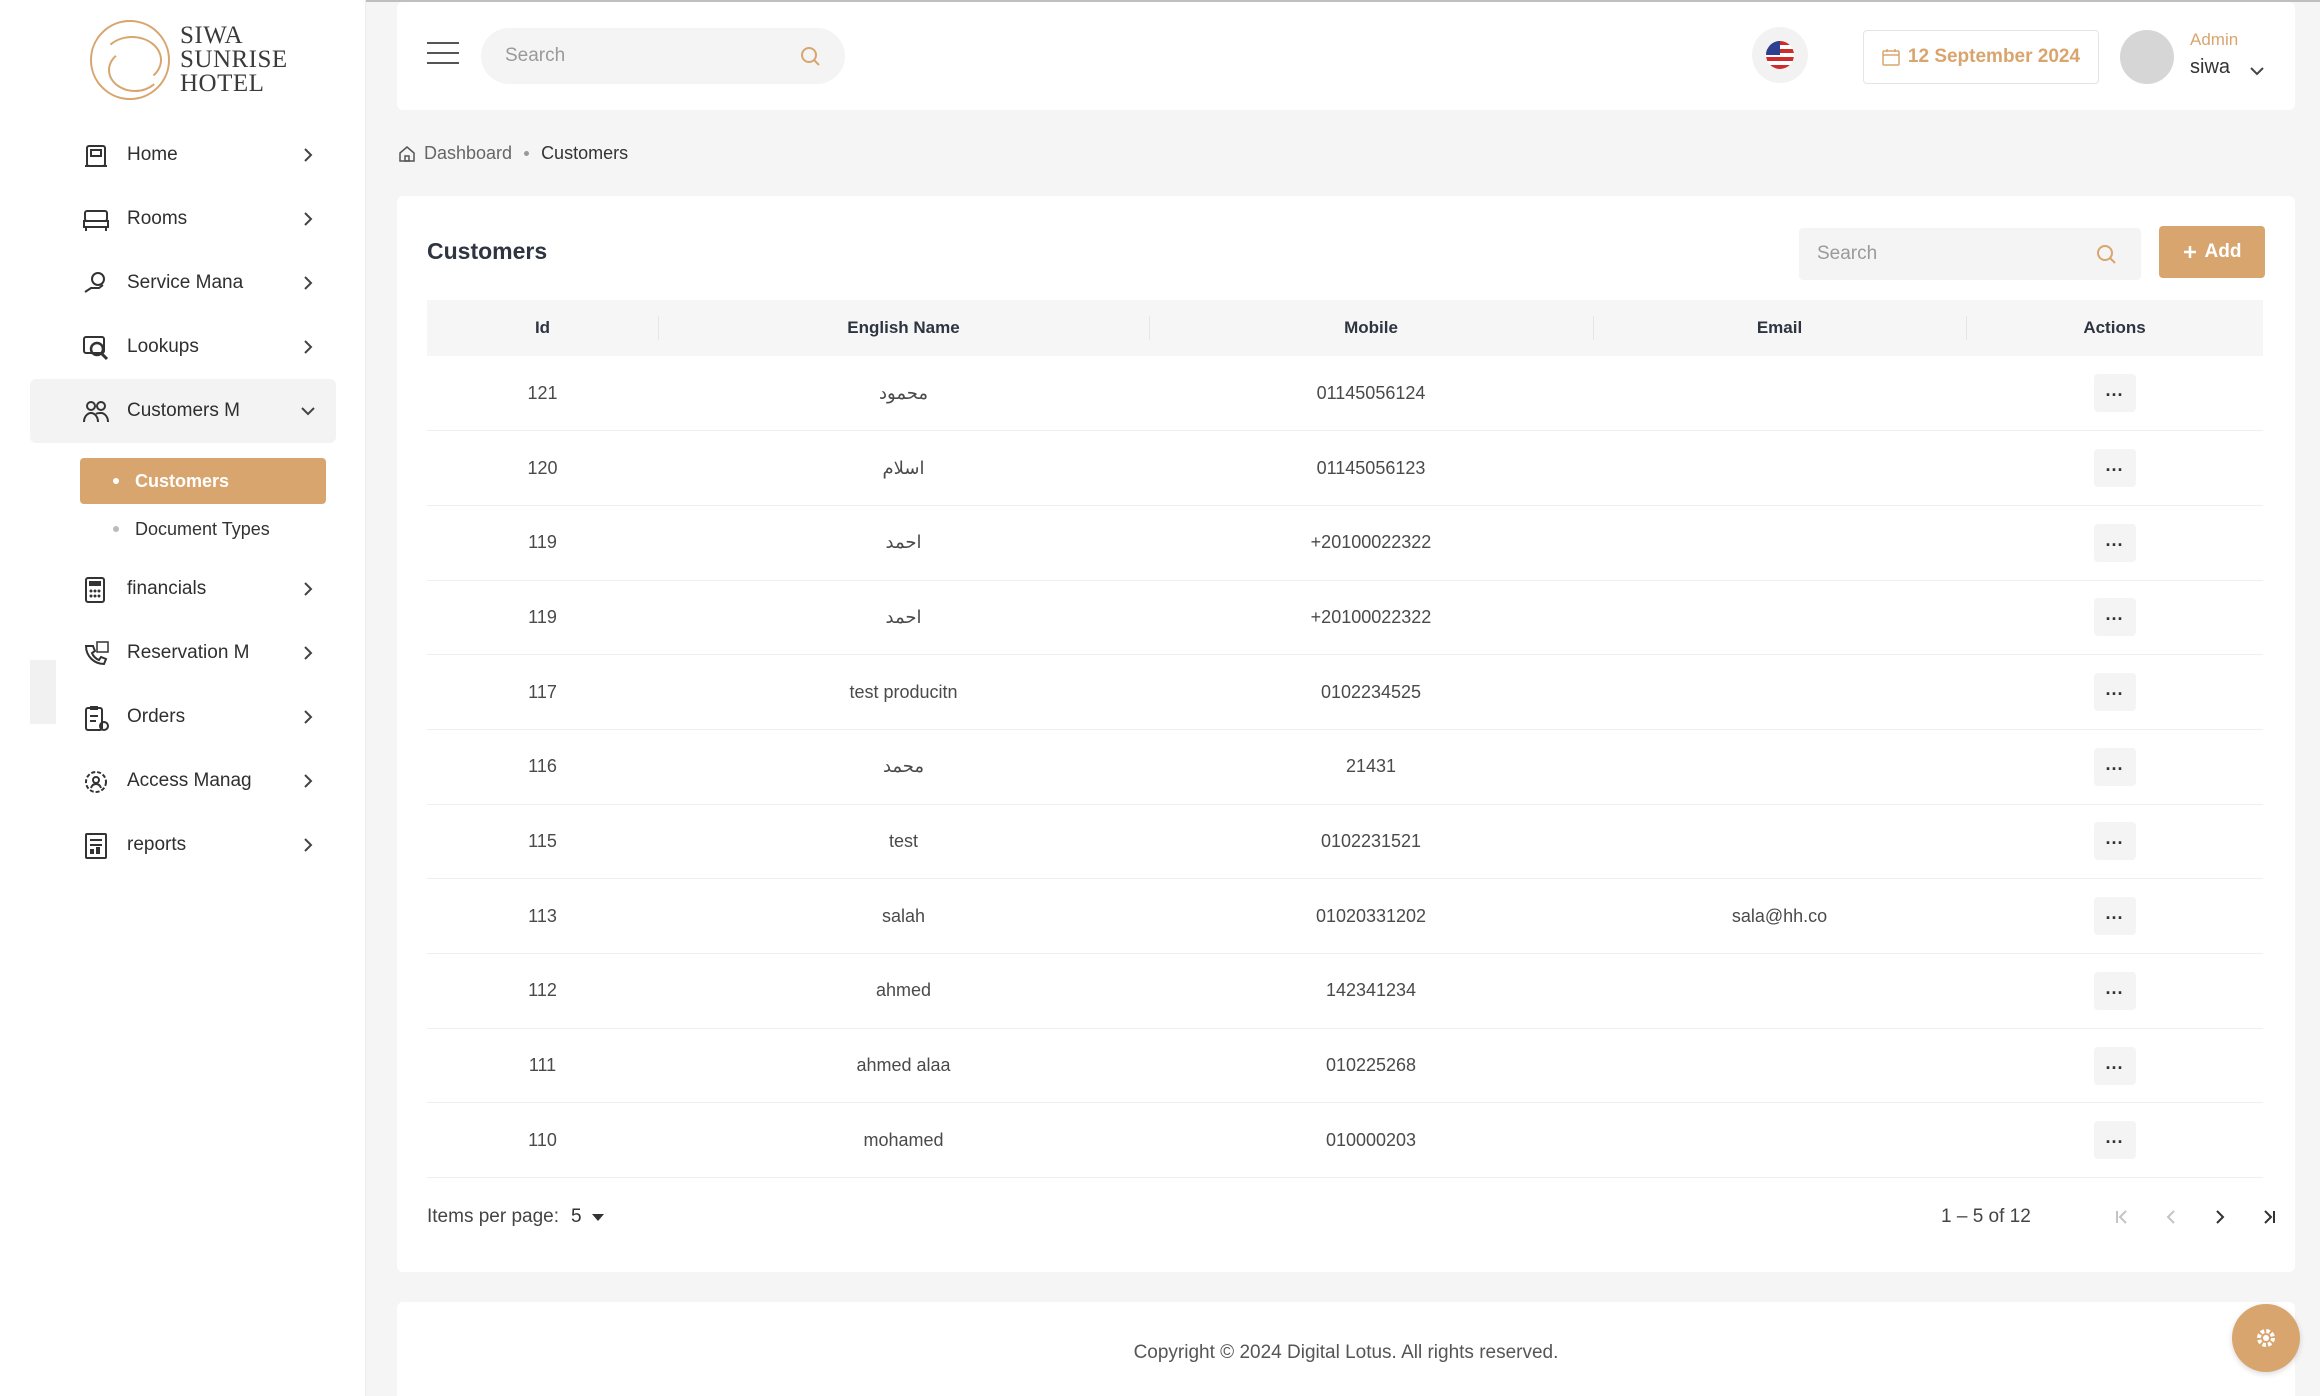 This screenshot has width=2320, height=1396. I want to click on sidebar-item-customers-management: Customers M, so click(183, 411).